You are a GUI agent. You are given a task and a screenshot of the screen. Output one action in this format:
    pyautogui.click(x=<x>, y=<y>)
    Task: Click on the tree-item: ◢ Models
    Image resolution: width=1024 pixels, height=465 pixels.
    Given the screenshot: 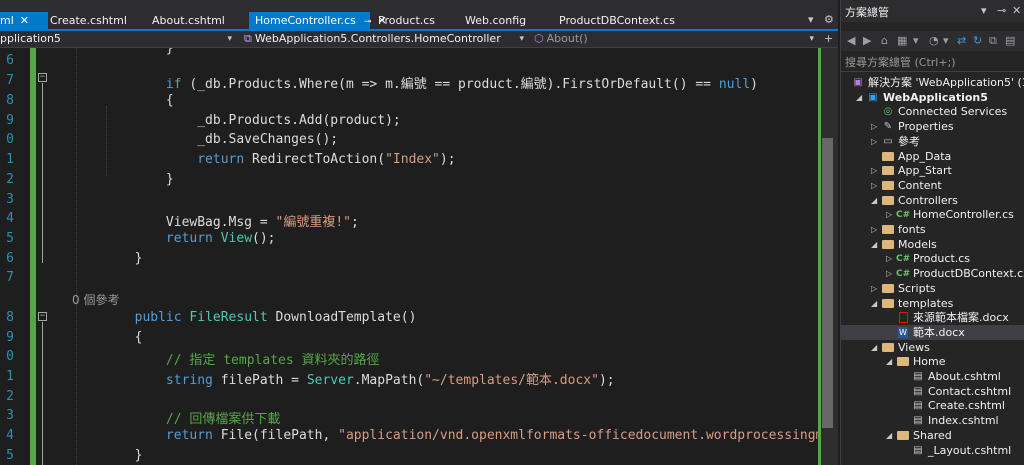 What is the action you would take?
    pyautogui.click(x=932, y=244)
    